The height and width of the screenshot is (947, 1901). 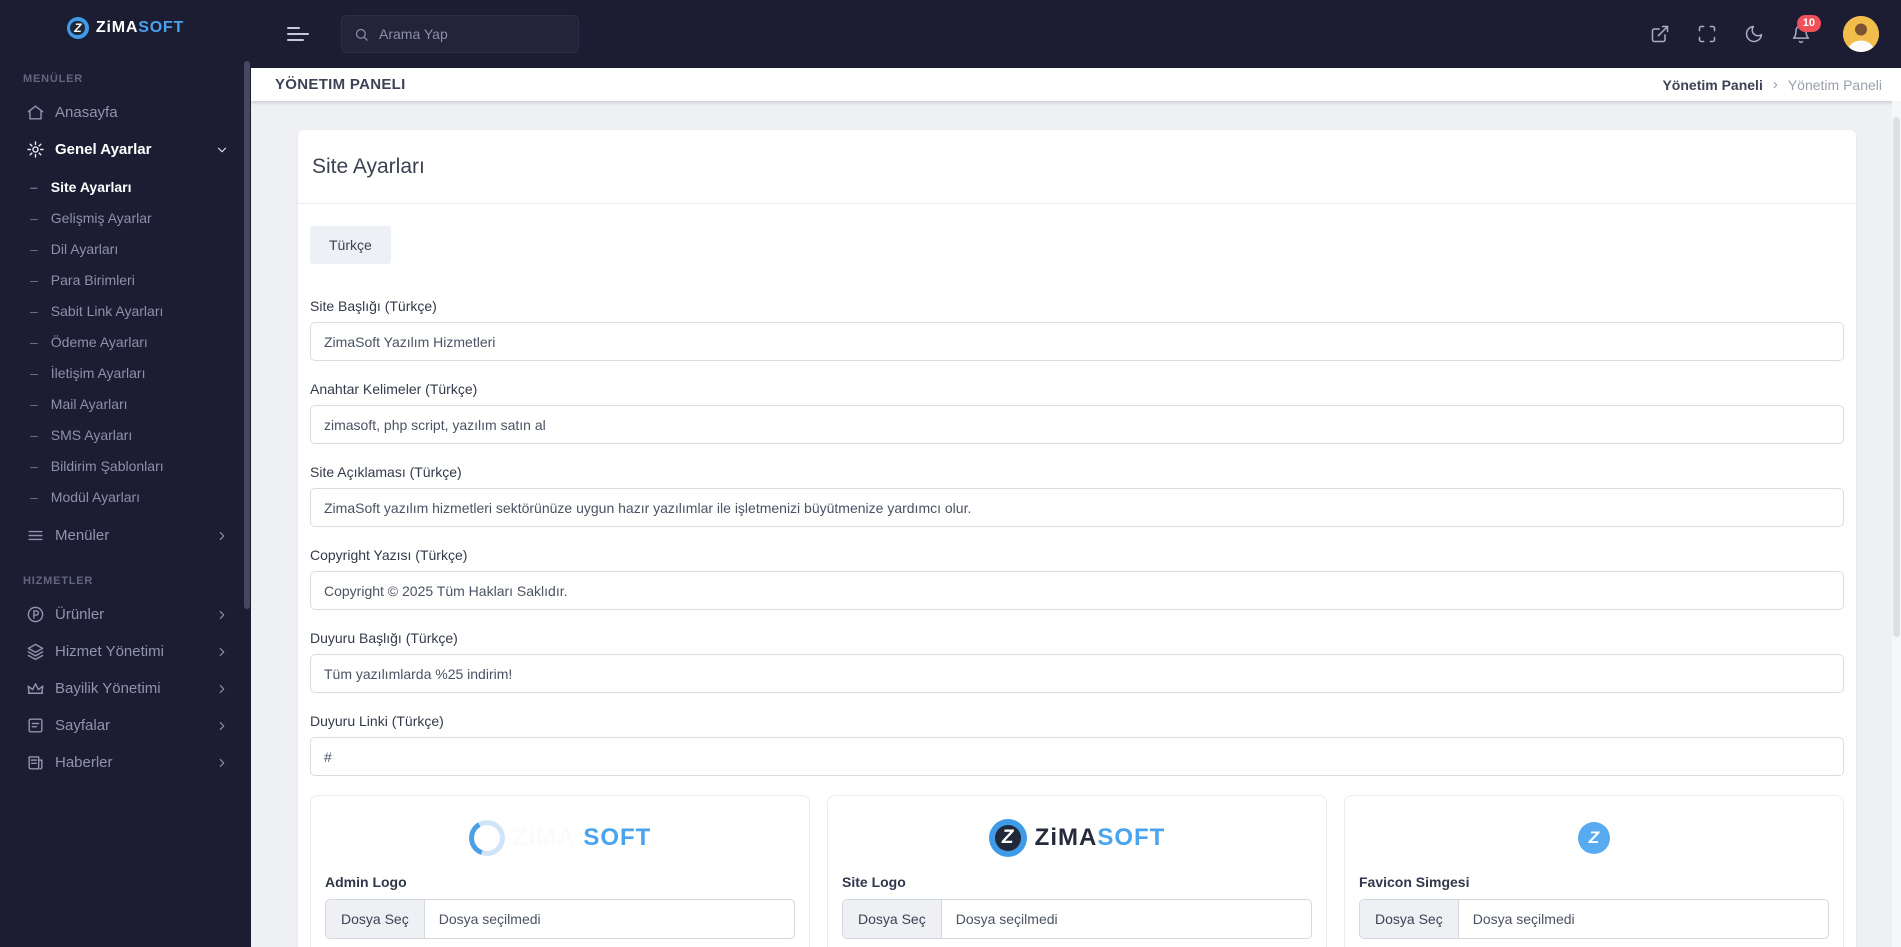 I want to click on admin-logo-label: Admin Logo, so click(x=366, y=882).